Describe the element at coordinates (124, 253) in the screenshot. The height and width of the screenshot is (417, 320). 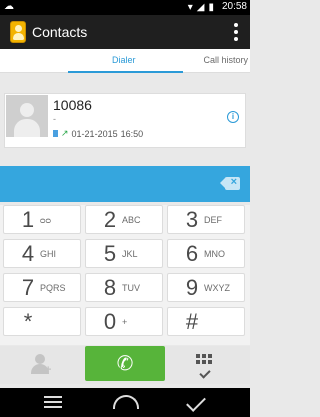
I see `key-5: 5 JKL` at that location.